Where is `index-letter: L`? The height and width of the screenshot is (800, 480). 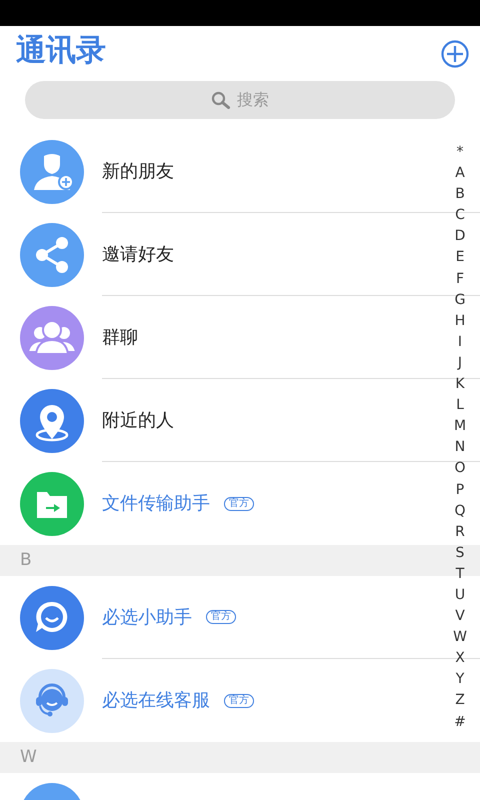 index-letter: L is located at coordinates (460, 405).